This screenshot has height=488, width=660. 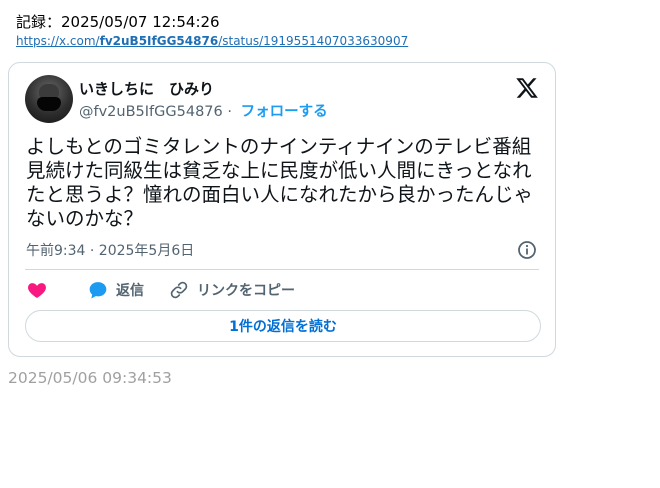 What do you see at coordinates (98, 290) in the screenshot?
I see `reply-bubble-icon` at bounding box center [98, 290].